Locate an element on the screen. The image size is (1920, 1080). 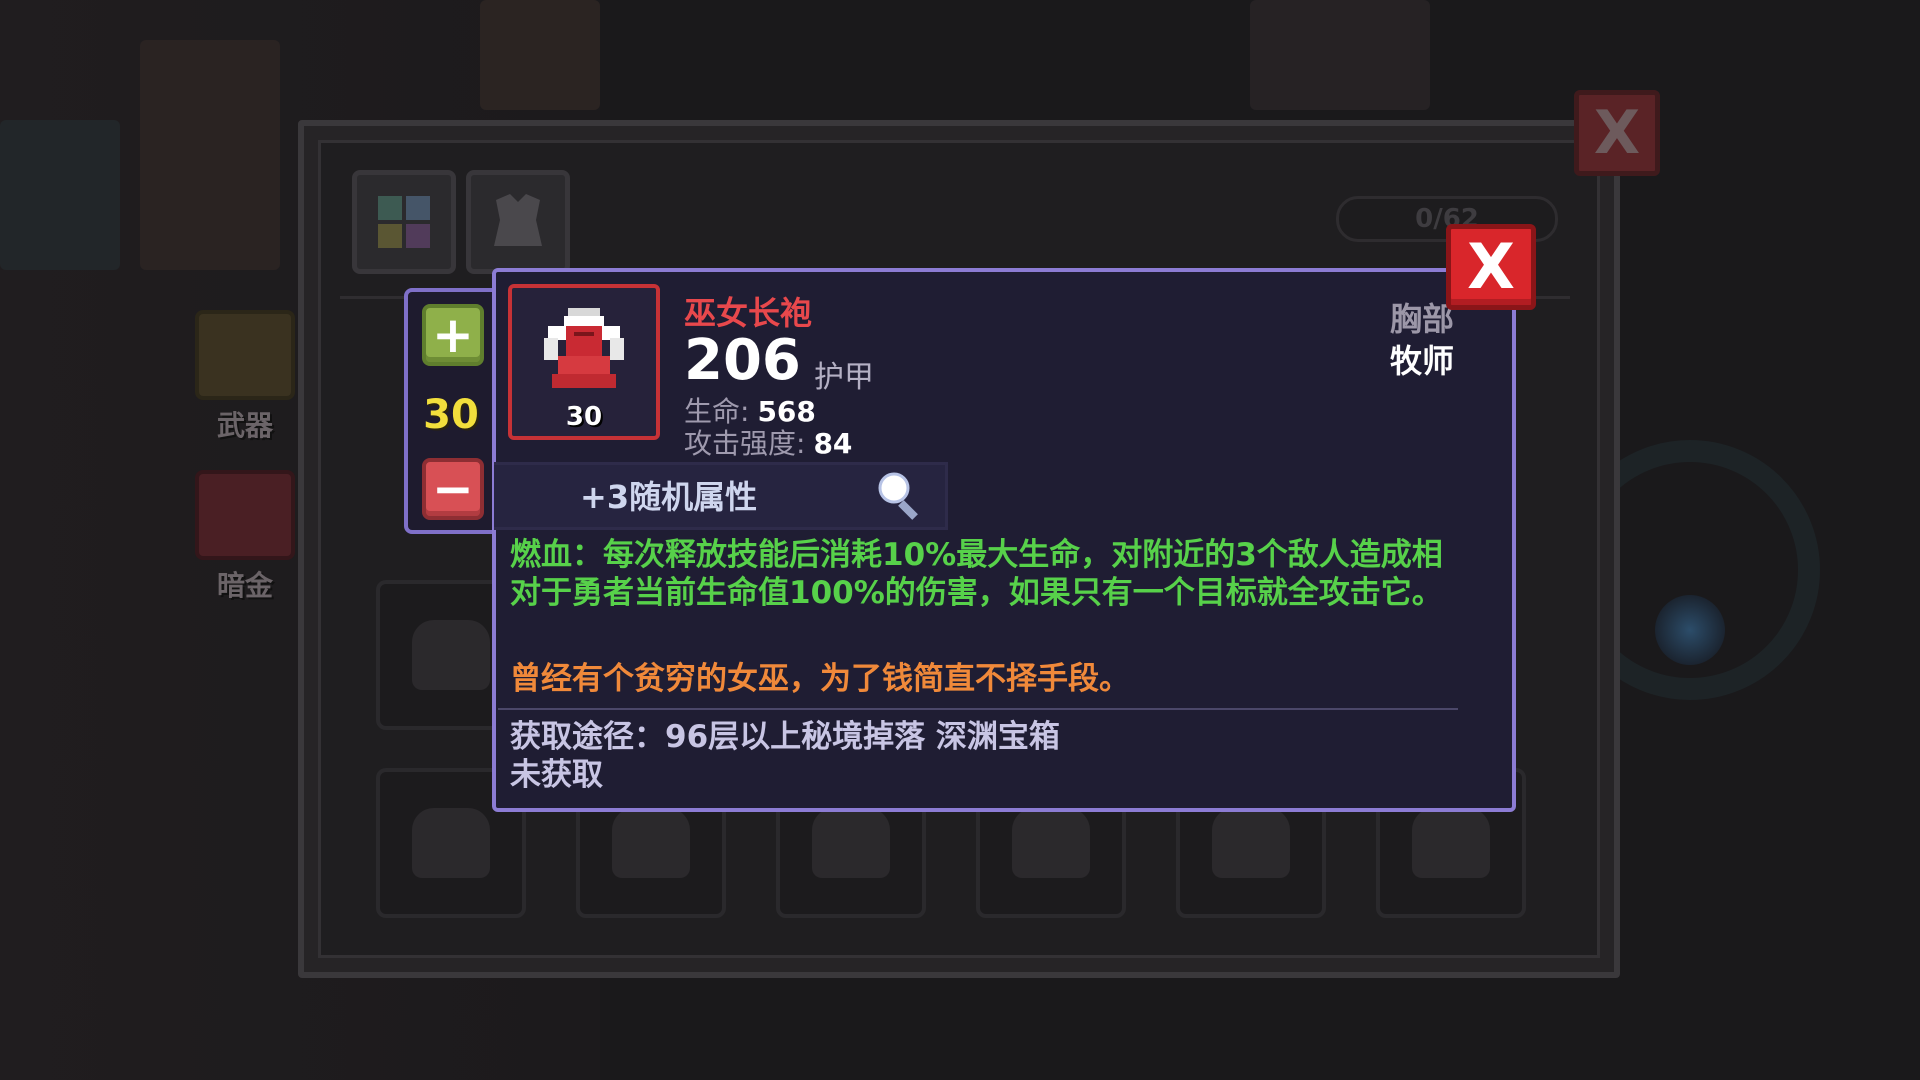
inventory-close-button: X is located at coordinates (1617, 133).